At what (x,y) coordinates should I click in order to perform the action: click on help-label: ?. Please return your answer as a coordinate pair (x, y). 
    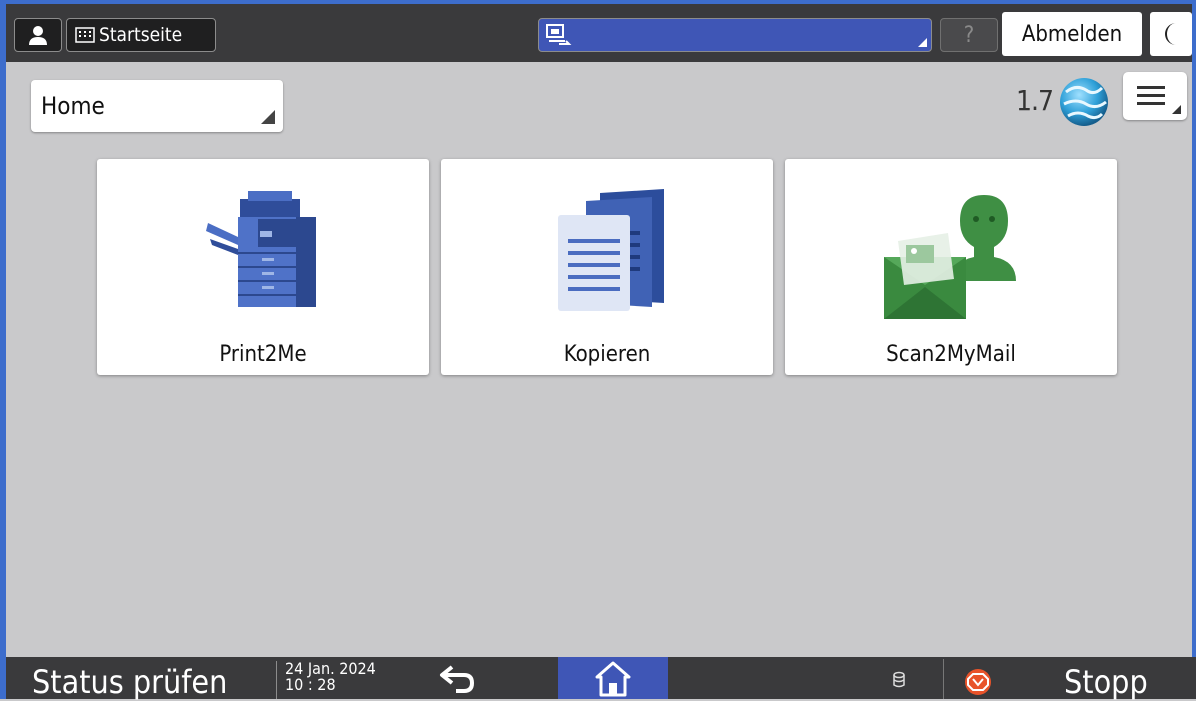
    Looking at the image, I should click on (969, 35).